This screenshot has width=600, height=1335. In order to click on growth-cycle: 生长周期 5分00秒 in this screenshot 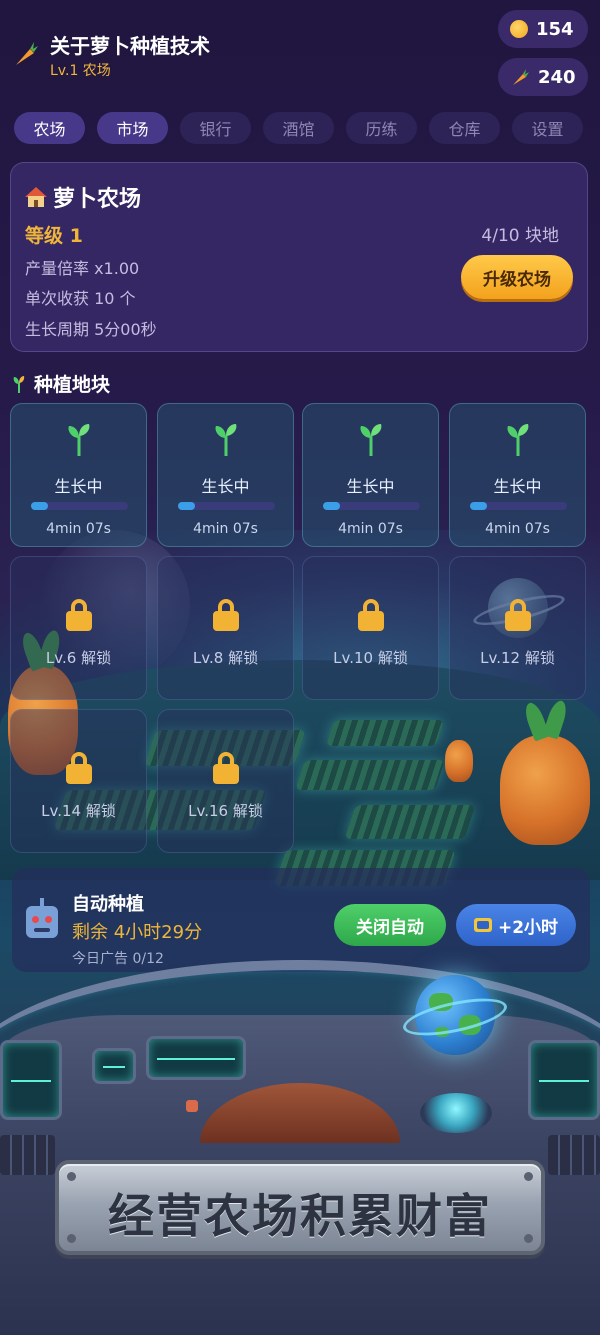, I will do `click(91, 329)`.